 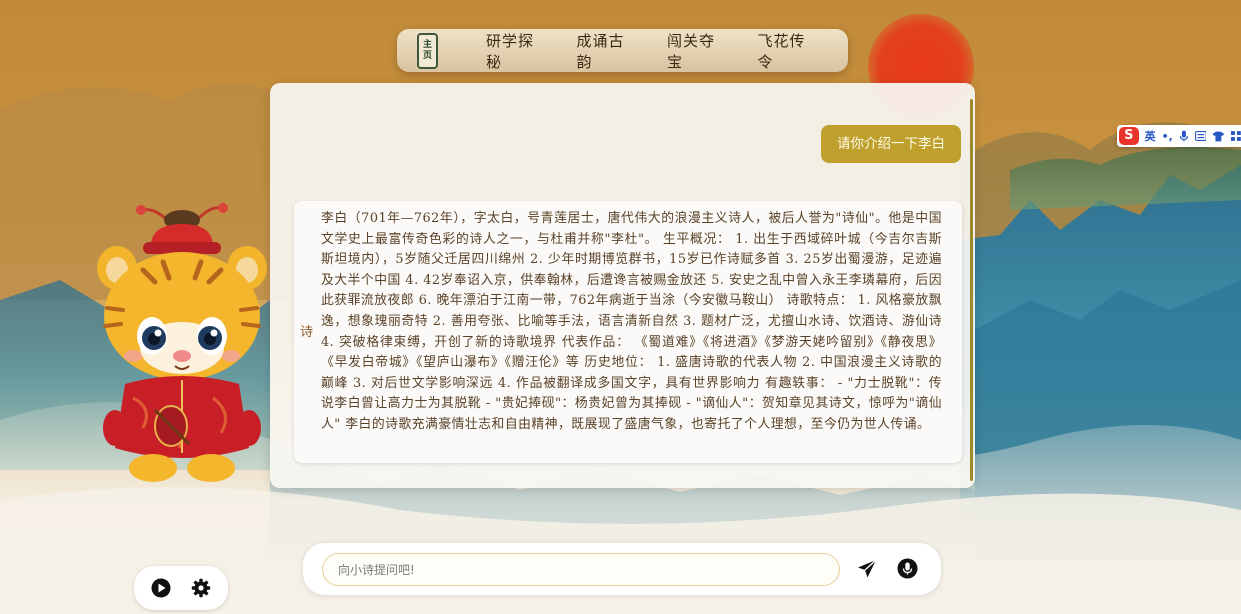 I want to click on ime-mode: 英, so click(x=1150, y=136).